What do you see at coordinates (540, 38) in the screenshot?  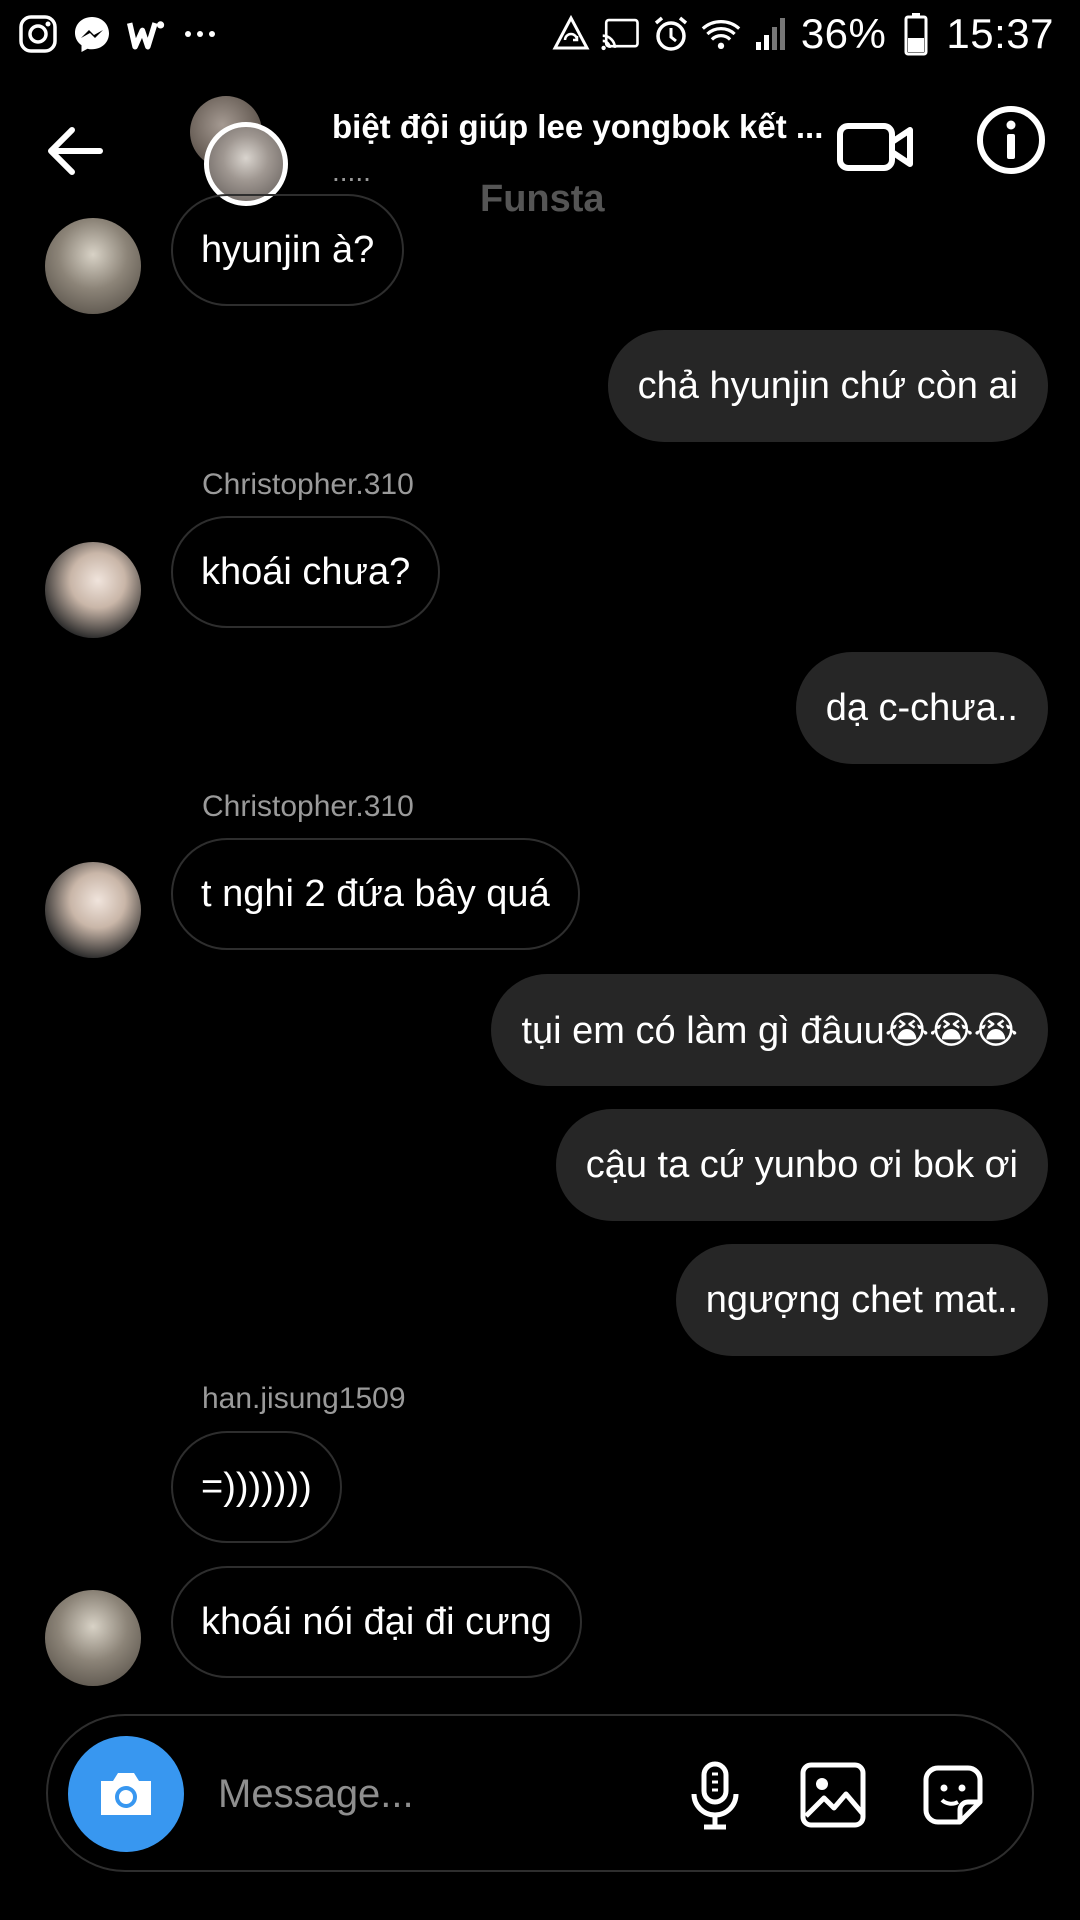 I see `status-bar: 36% 15:37` at bounding box center [540, 38].